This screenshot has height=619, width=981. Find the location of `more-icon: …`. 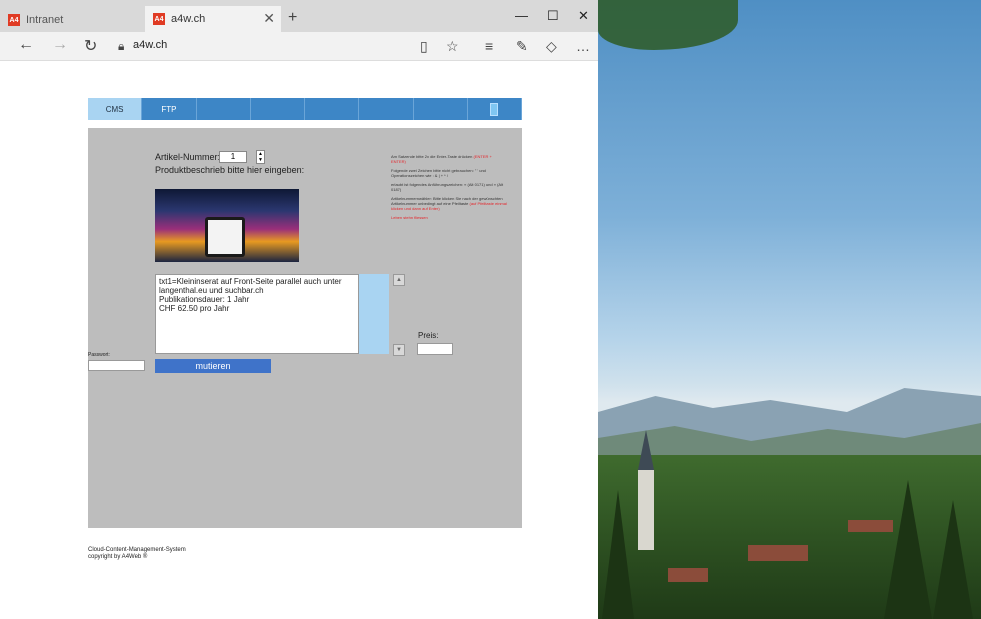

more-icon: … is located at coordinates (583, 46).